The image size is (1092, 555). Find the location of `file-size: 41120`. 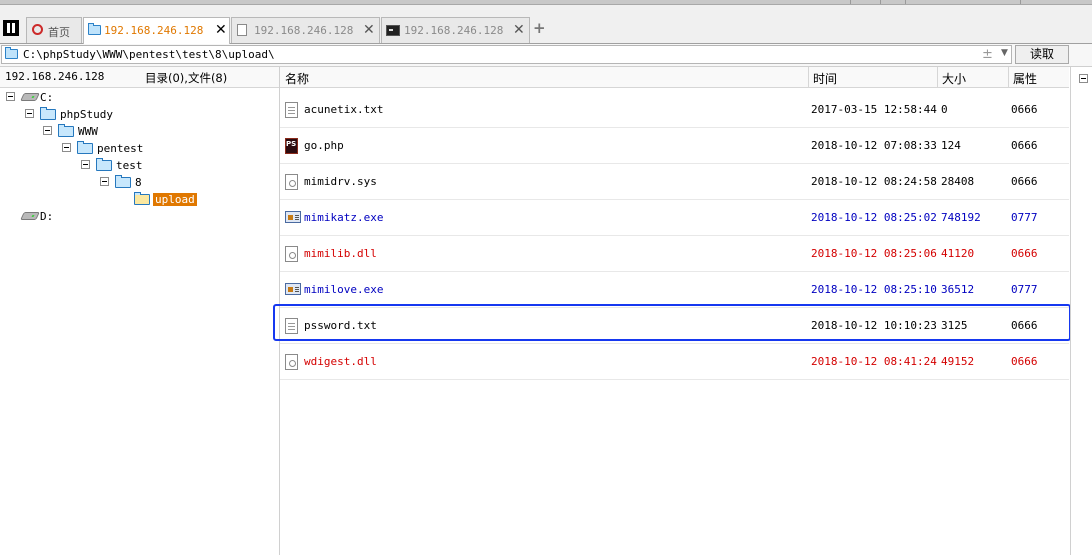

file-size: 41120 is located at coordinates (958, 253).